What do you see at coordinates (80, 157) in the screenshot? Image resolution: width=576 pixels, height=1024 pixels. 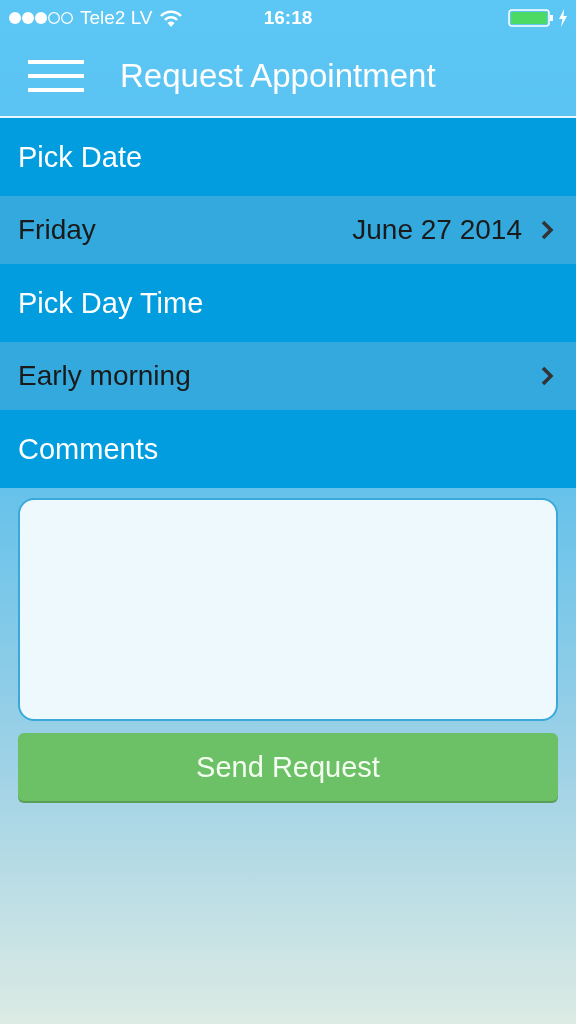 I see `section-header: Pick Date` at bounding box center [80, 157].